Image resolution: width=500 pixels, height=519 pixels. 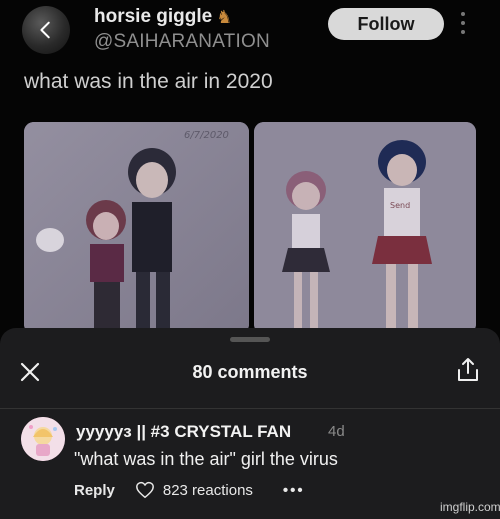 I want to click on back-button, so click(x=46, y=30).